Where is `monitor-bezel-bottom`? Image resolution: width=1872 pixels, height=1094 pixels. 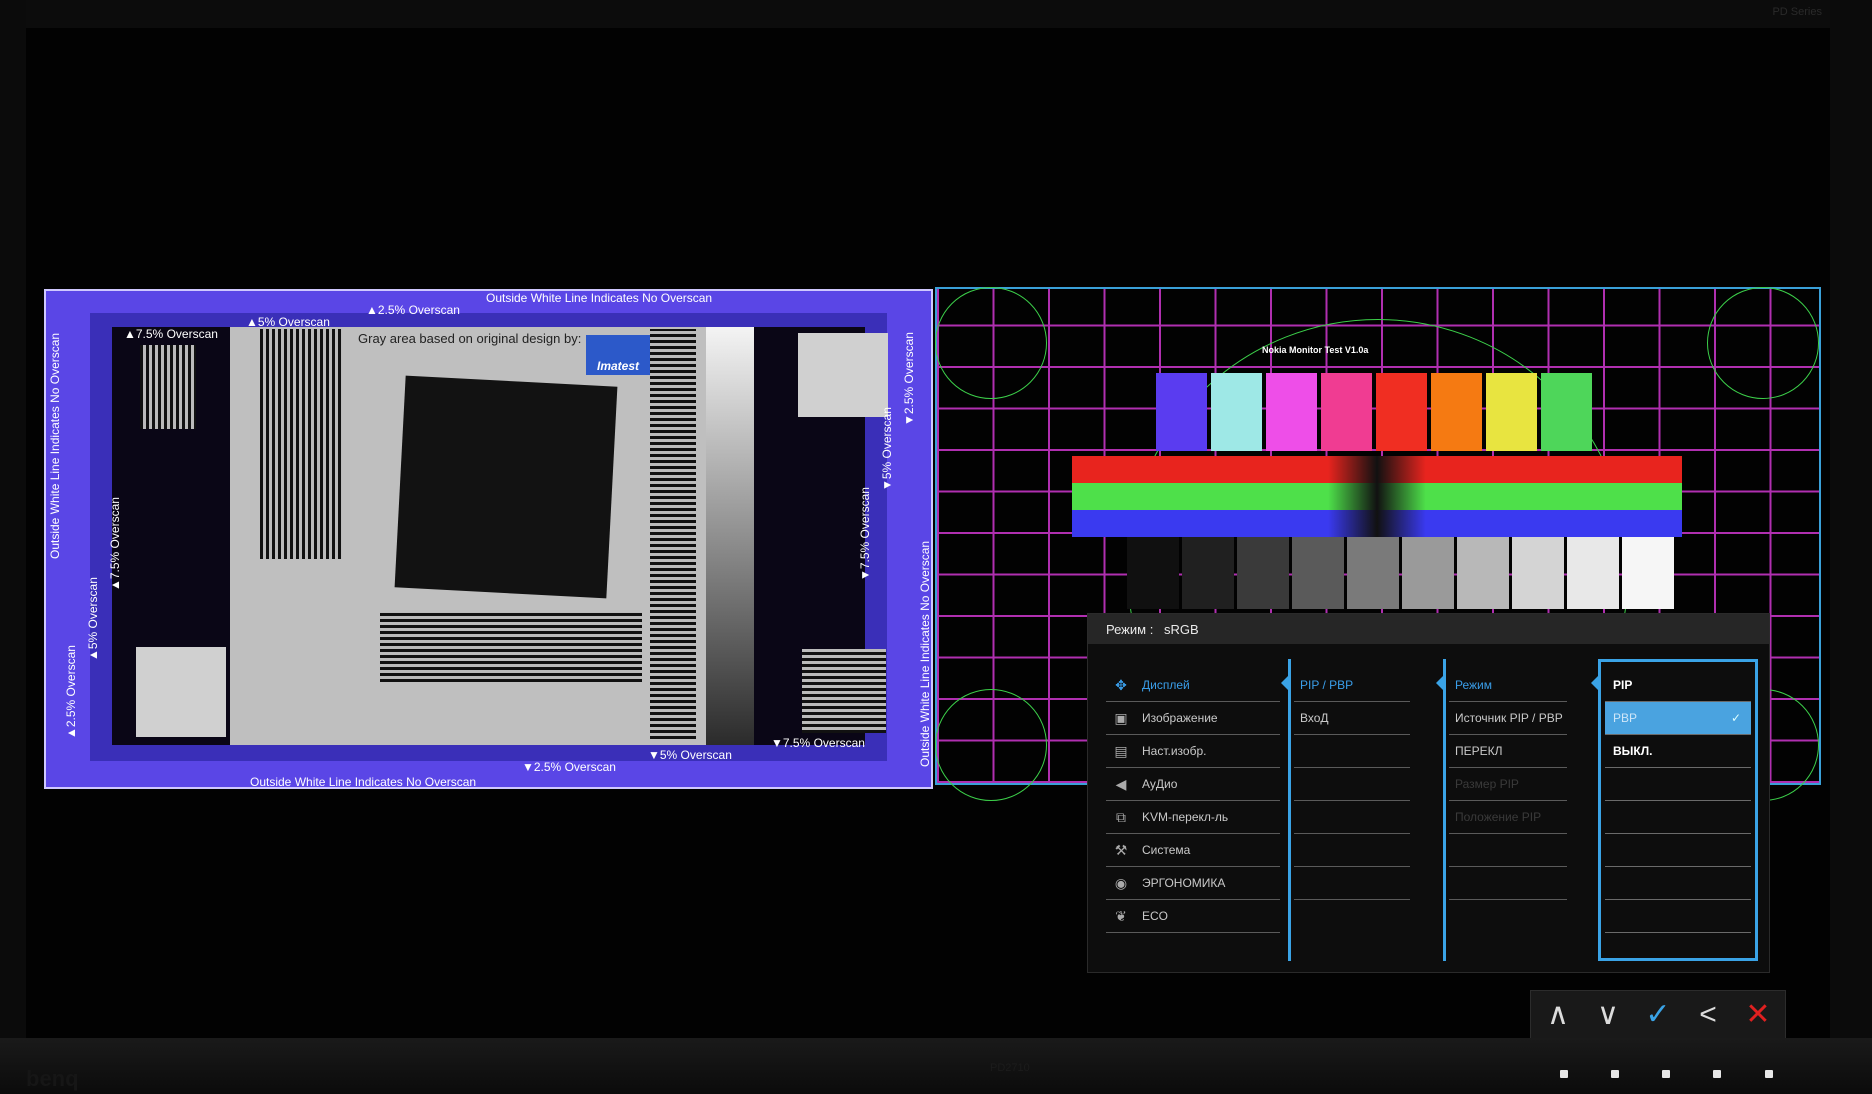
monitor-bezel-bottom is located at coordinates (936, 1066).